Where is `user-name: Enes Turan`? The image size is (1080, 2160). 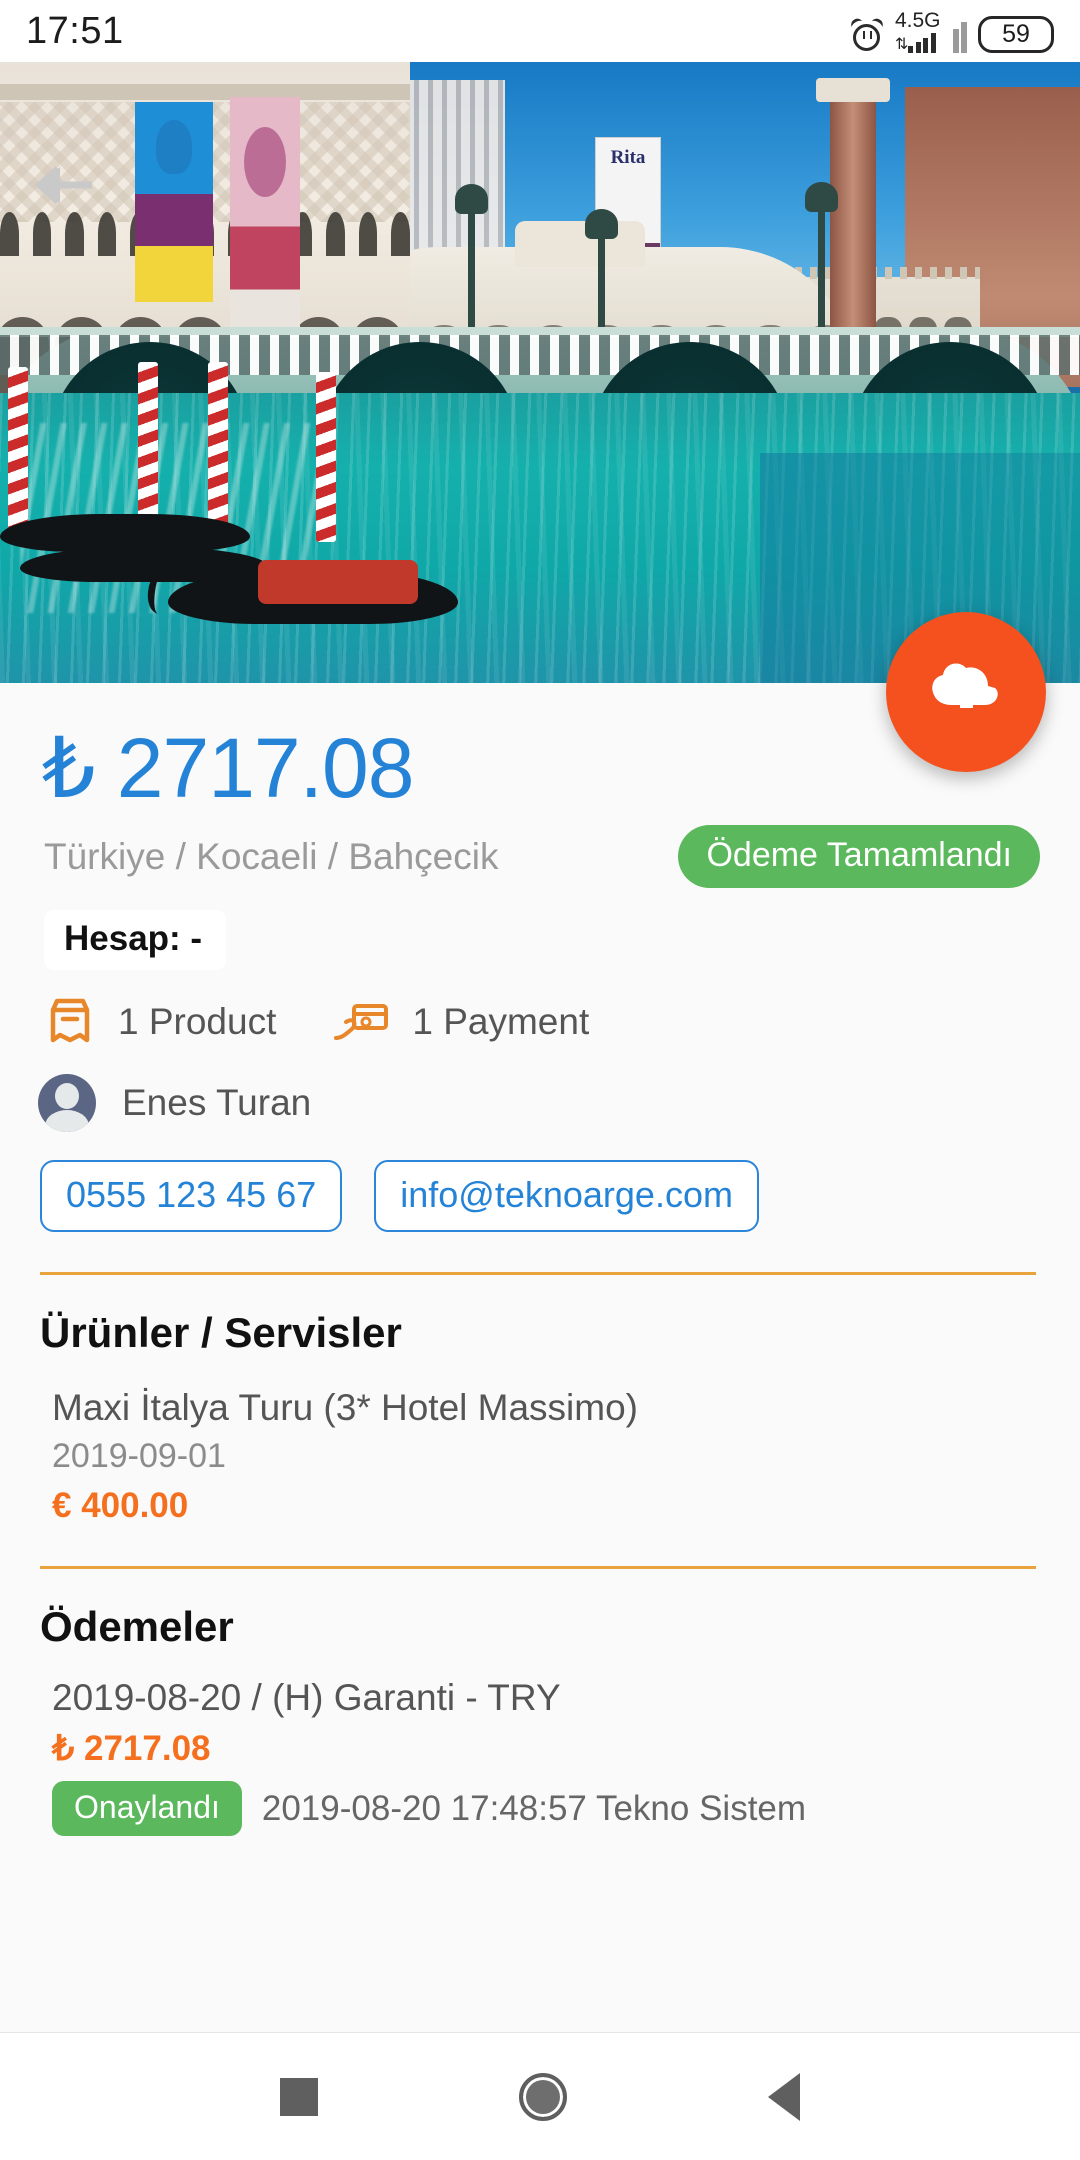
user-name: Enes Turan is located at coordinates (217, 1102).